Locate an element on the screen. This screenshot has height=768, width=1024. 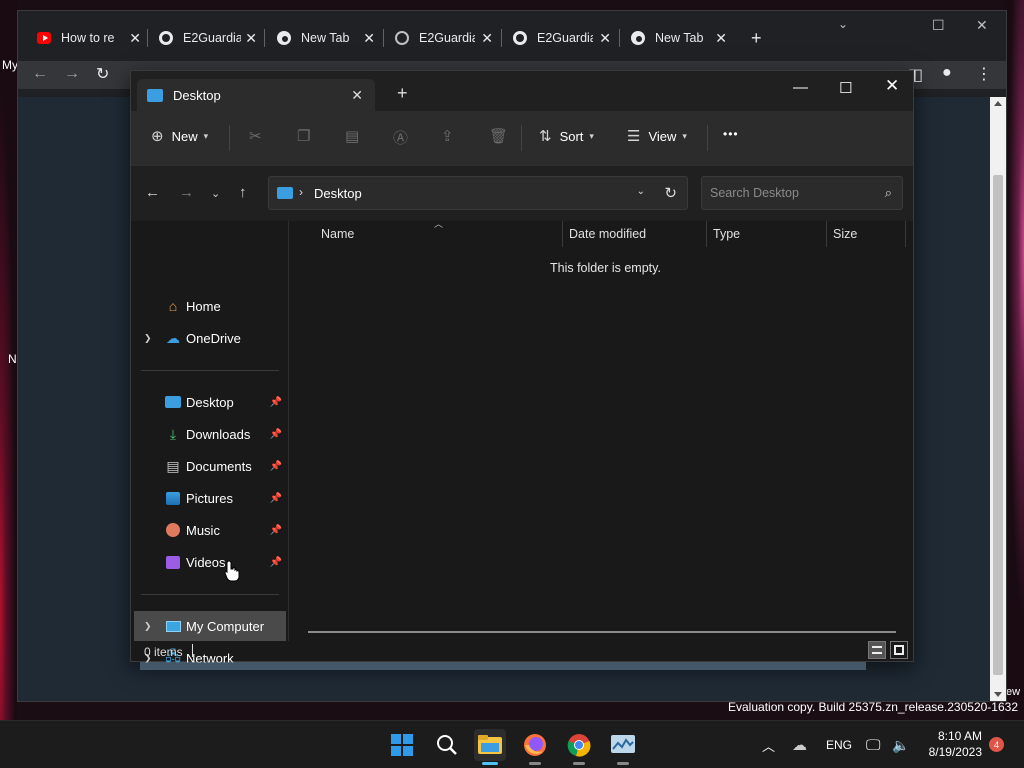
address-bar: › Desktop ⌄ ↻ is located at coordinates (478, 193).